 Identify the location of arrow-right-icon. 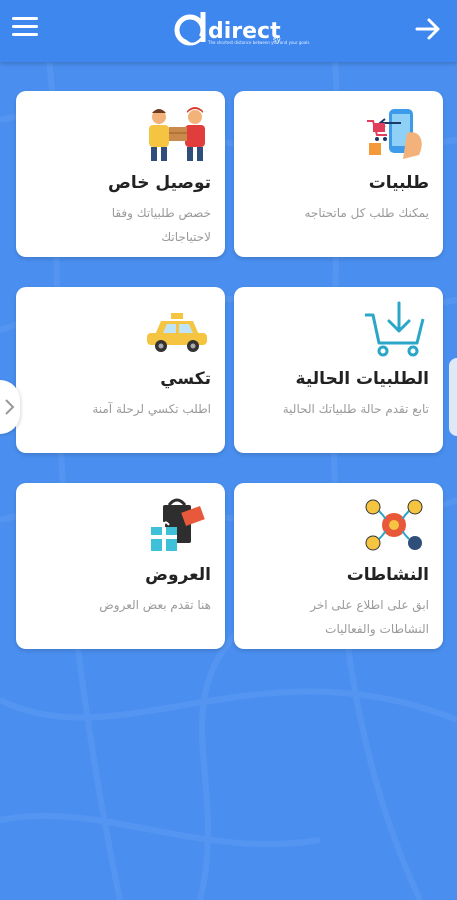
(427, 29).